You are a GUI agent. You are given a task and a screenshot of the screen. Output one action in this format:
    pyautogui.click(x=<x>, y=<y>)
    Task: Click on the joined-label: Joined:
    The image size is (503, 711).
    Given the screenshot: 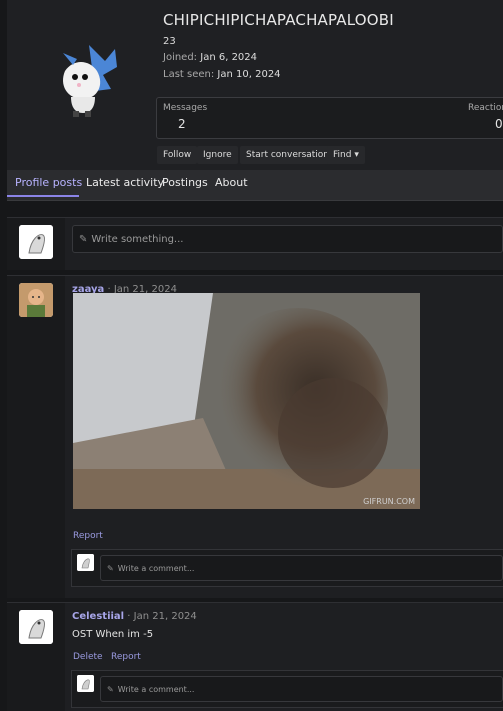 What is the action you would take?
    pyautogui.click(x=180, y=57)
    